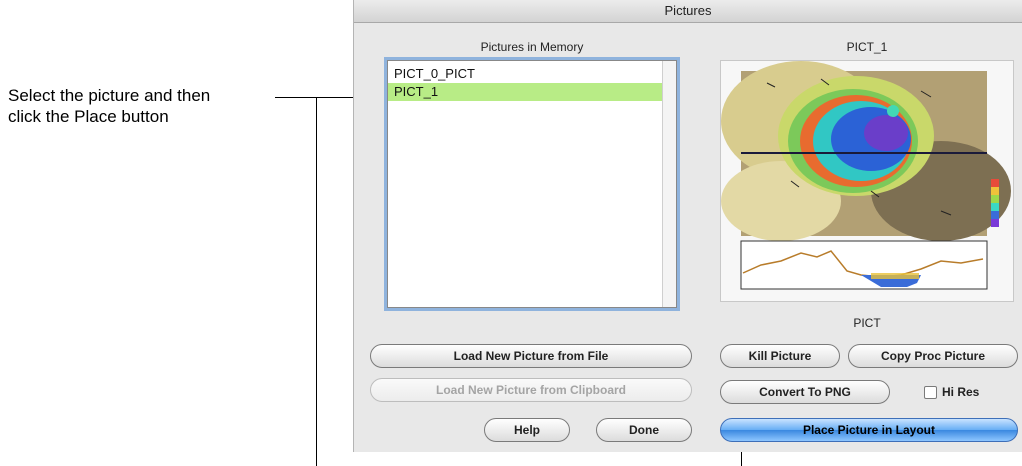  I want to click on list-item: PICT_0_PICT, so click(532, 74).